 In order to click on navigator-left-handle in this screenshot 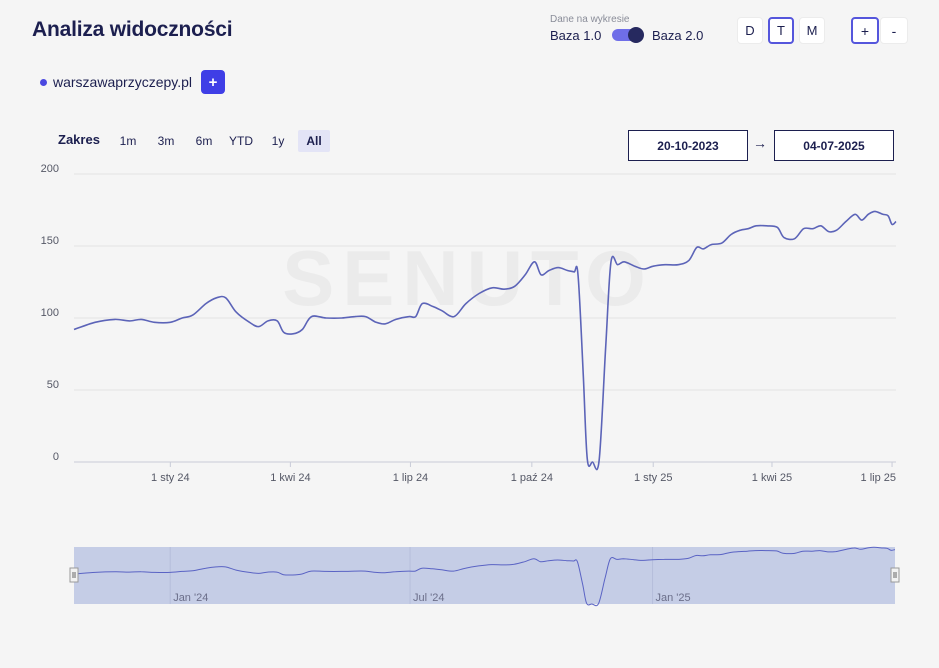, I will do `click(74, 575)`.